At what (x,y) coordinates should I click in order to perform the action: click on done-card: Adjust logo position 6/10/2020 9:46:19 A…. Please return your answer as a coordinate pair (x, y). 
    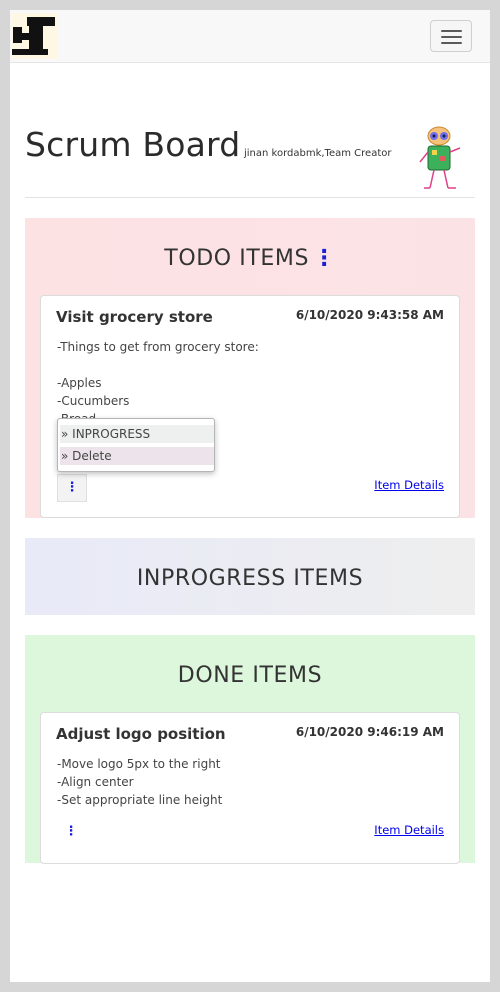
    Looking at the image, I should click on (250, 788).